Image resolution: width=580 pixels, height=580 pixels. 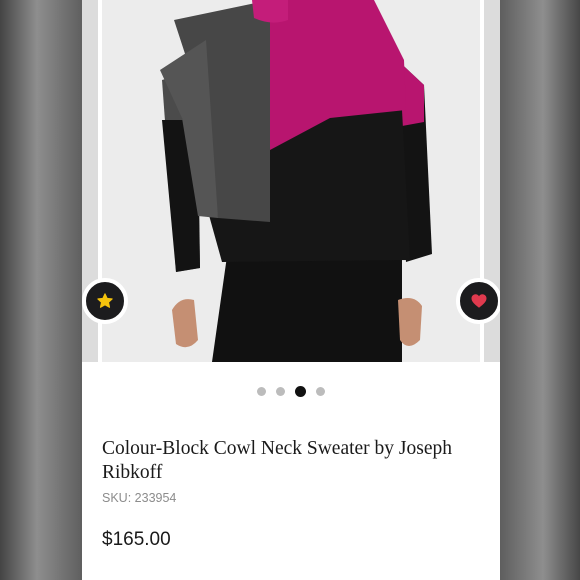 I want to click on wishlist-heart-button, so click(x=478, y=301).